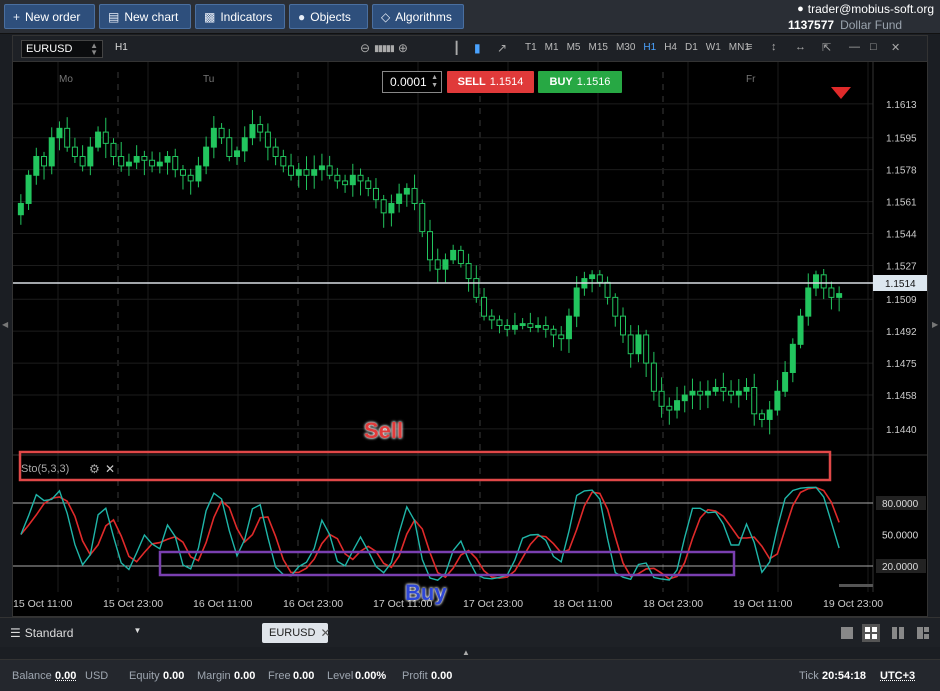 The width and height of the screenshot is (940, 691). I want to click on algorithms-button: ◇ Algorithms, so click(418, 16).